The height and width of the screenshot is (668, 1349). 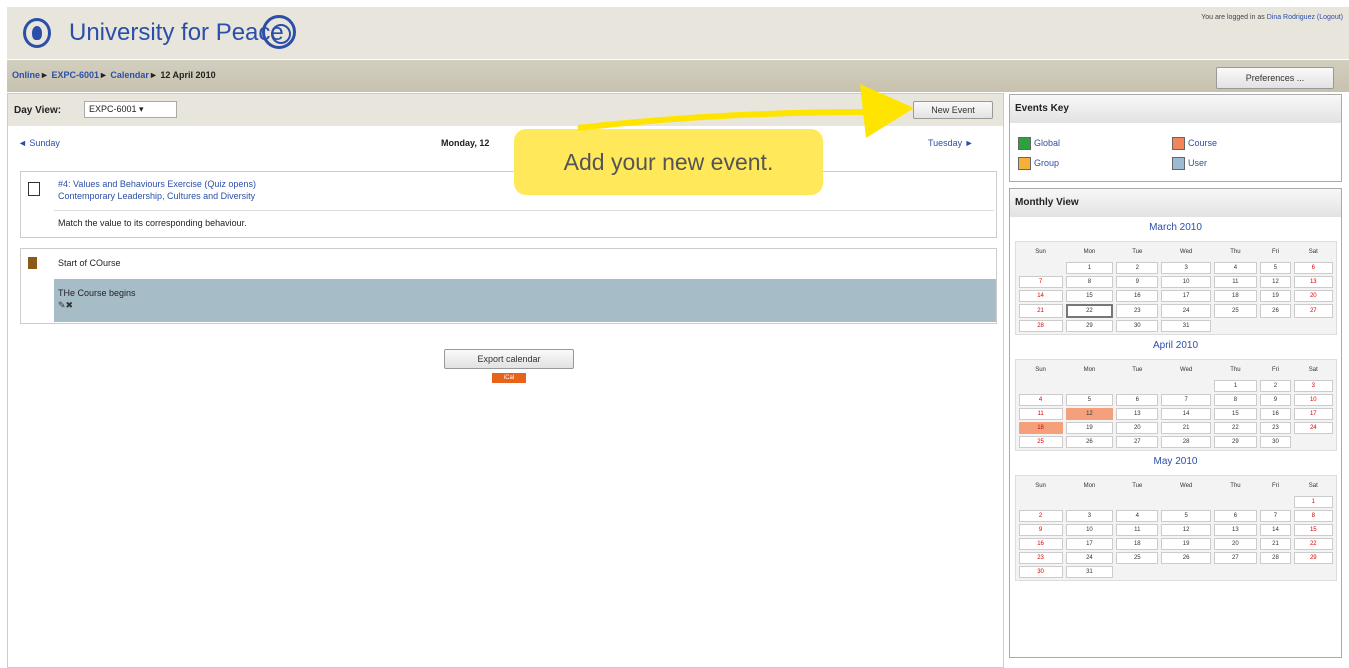 I want to click on key-global-label: Global, so click(x=1047, y=143).